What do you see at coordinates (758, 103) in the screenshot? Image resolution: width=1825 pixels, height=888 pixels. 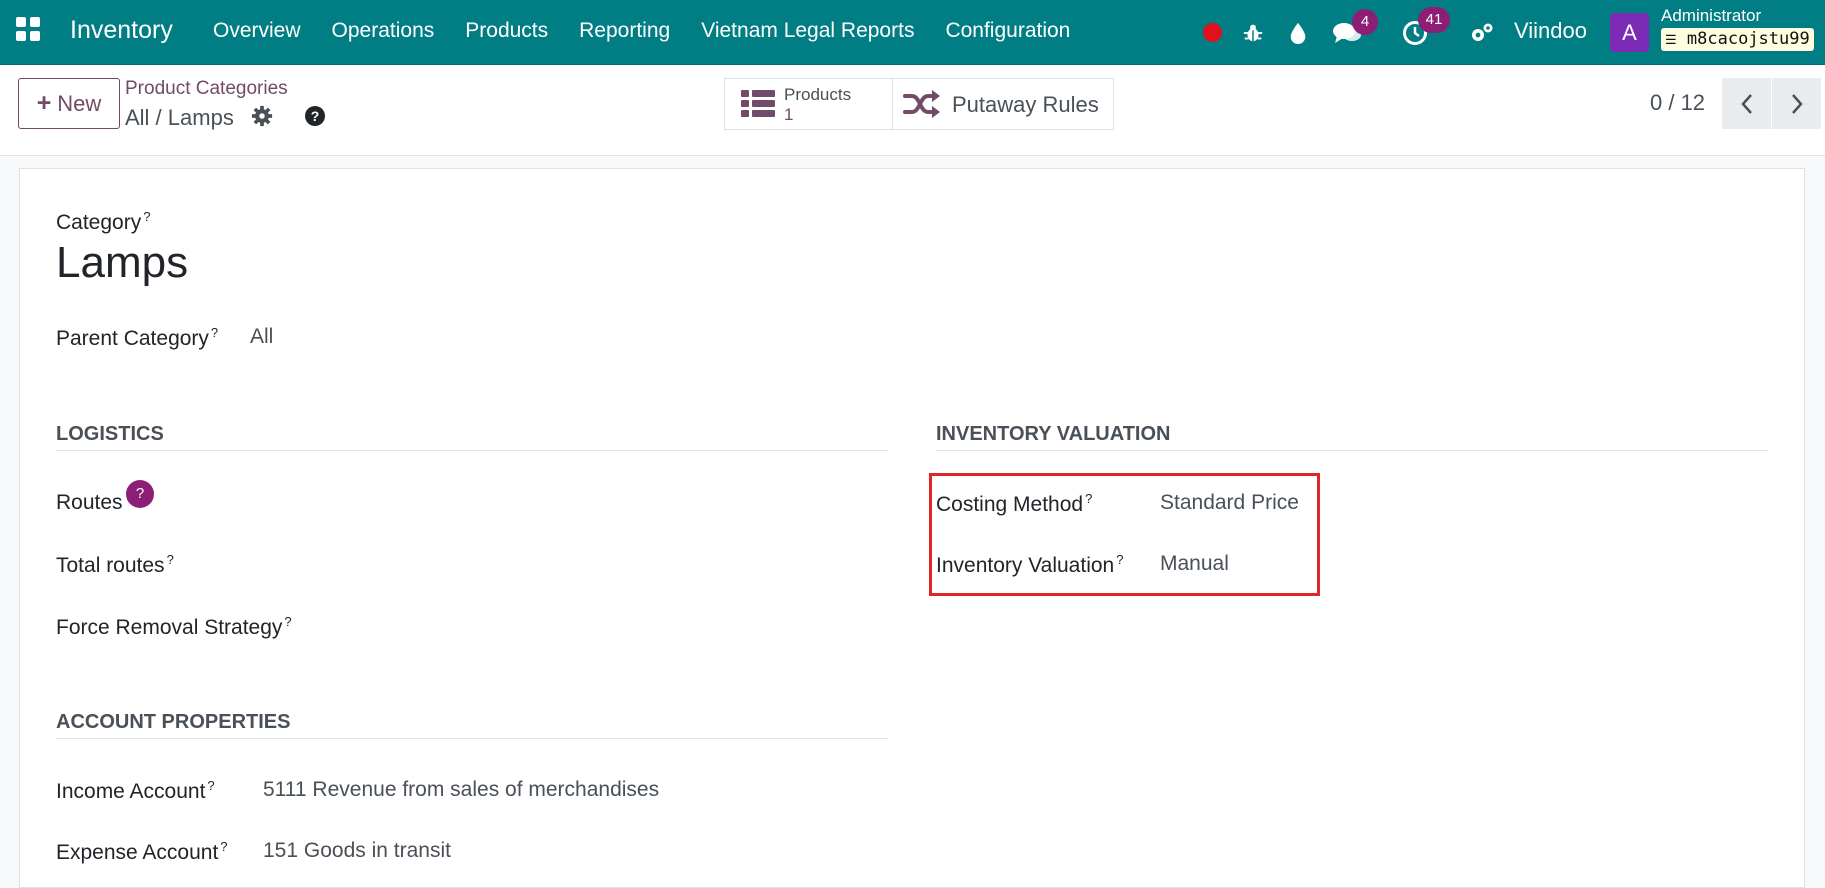 I see `list-icon` at bounding box center [758, 103].